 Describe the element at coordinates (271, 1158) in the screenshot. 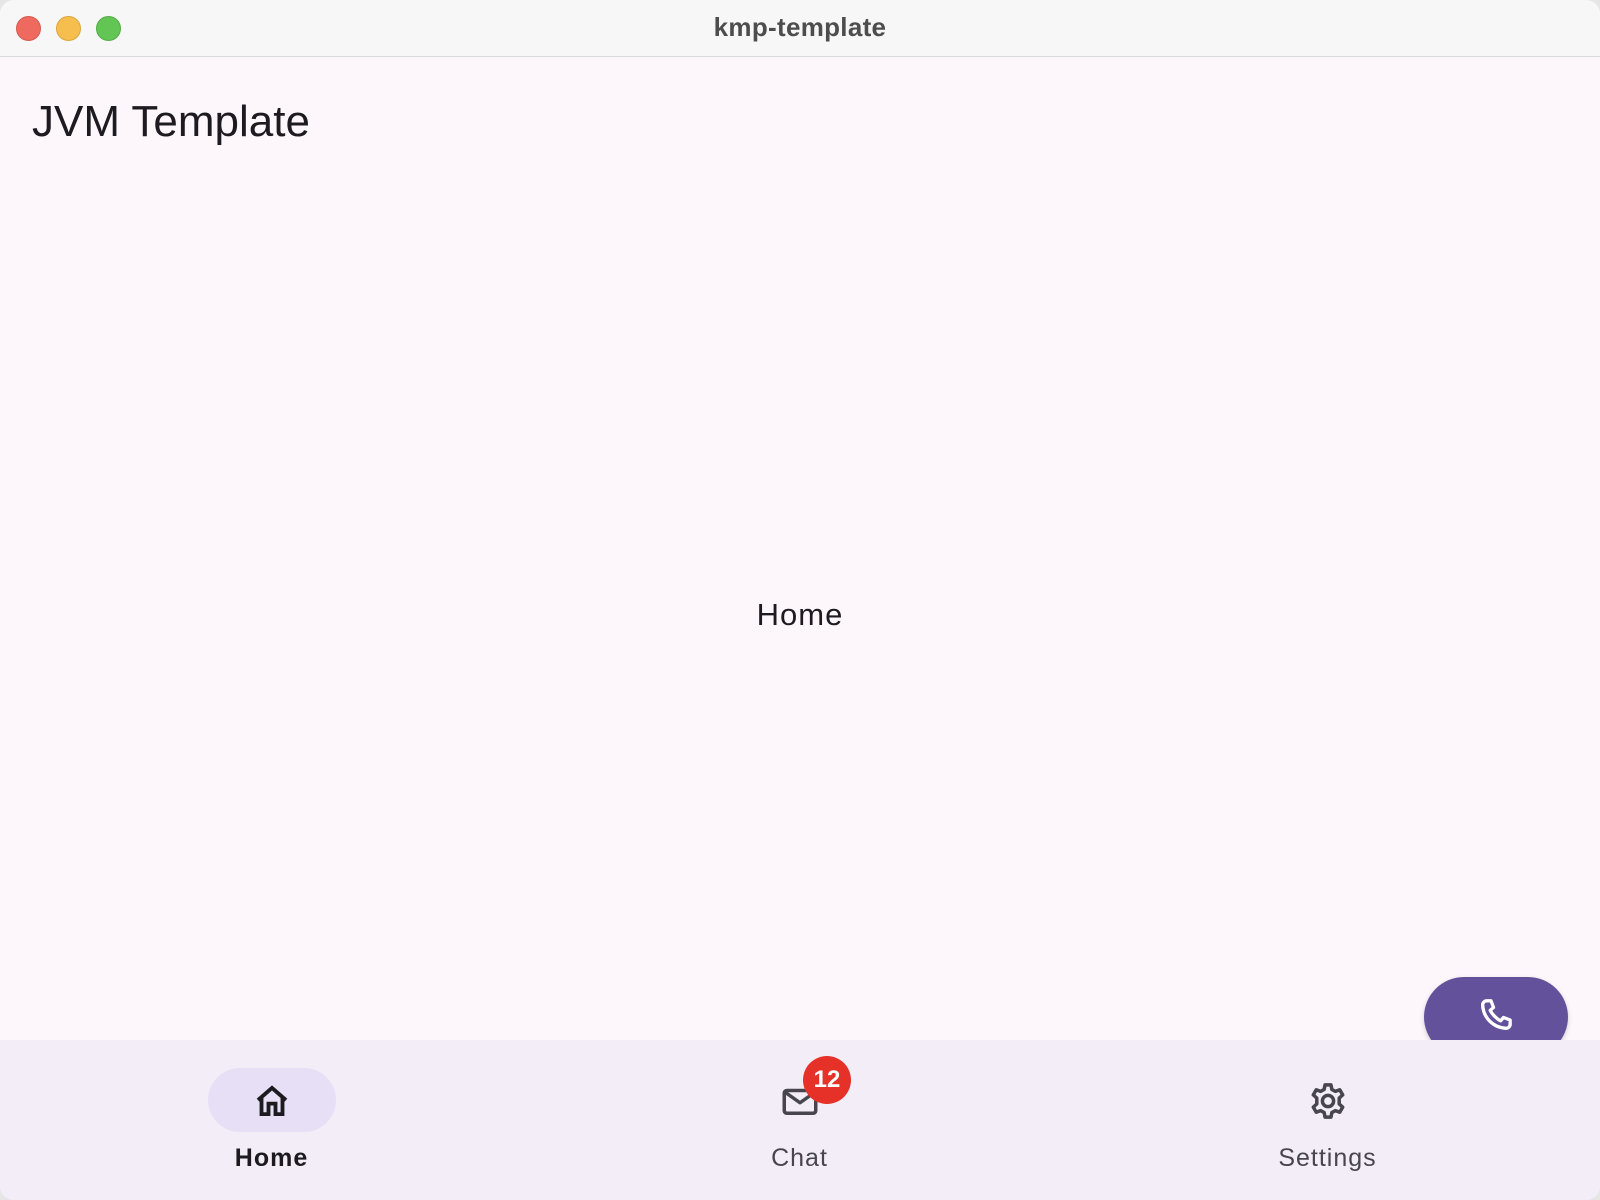

I see `nav-item-label: Home` at that location.